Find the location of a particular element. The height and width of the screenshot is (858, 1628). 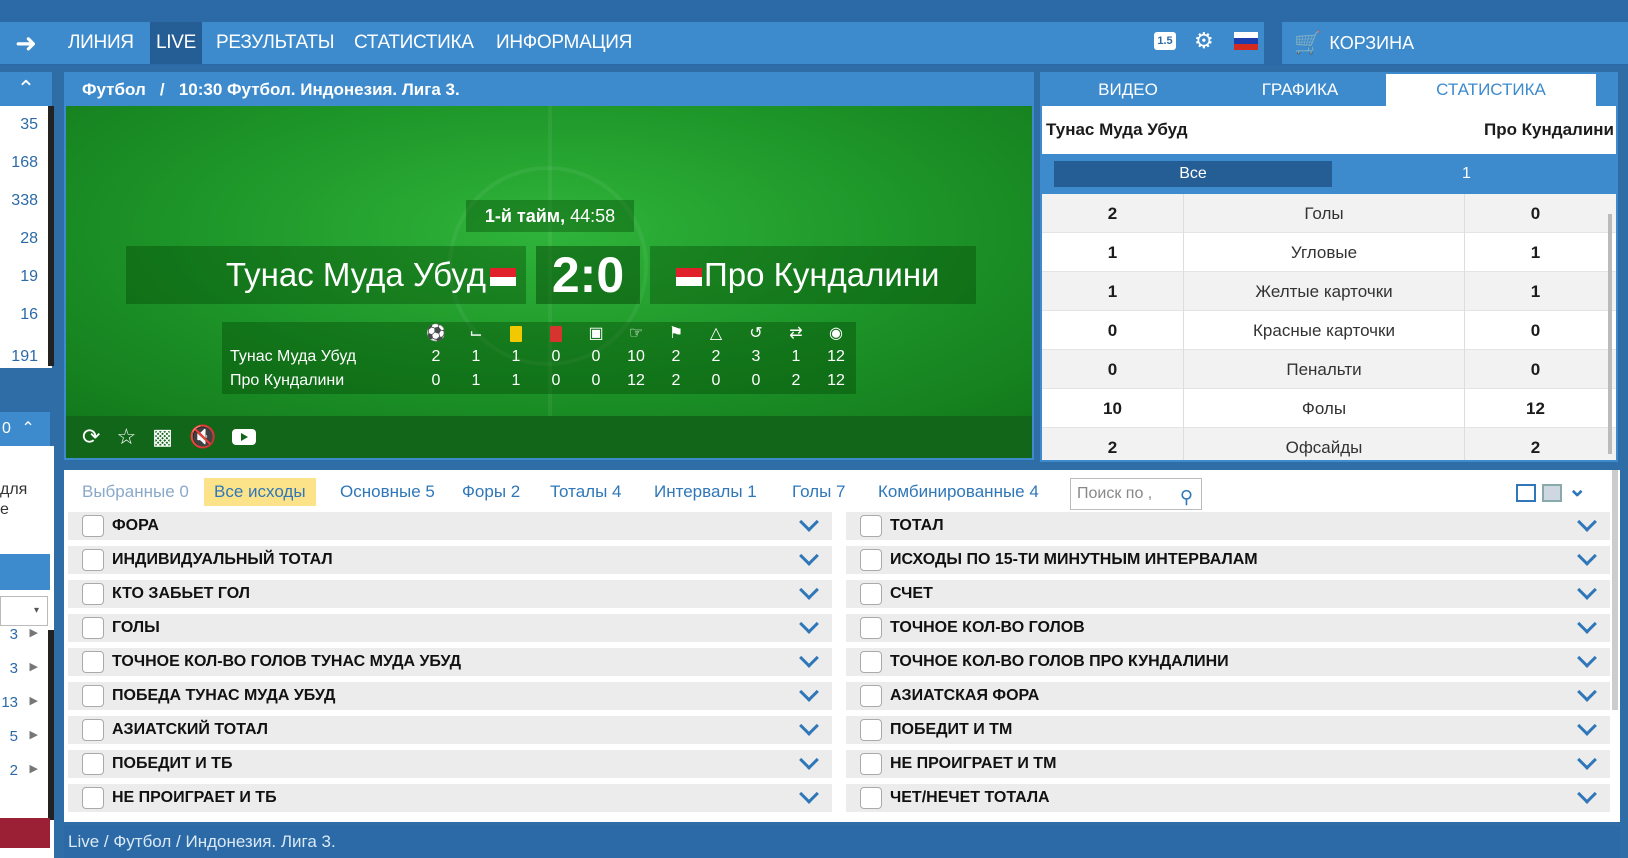

nav-item-line: ЛИНИЯ is located at coordinates (101, 43).